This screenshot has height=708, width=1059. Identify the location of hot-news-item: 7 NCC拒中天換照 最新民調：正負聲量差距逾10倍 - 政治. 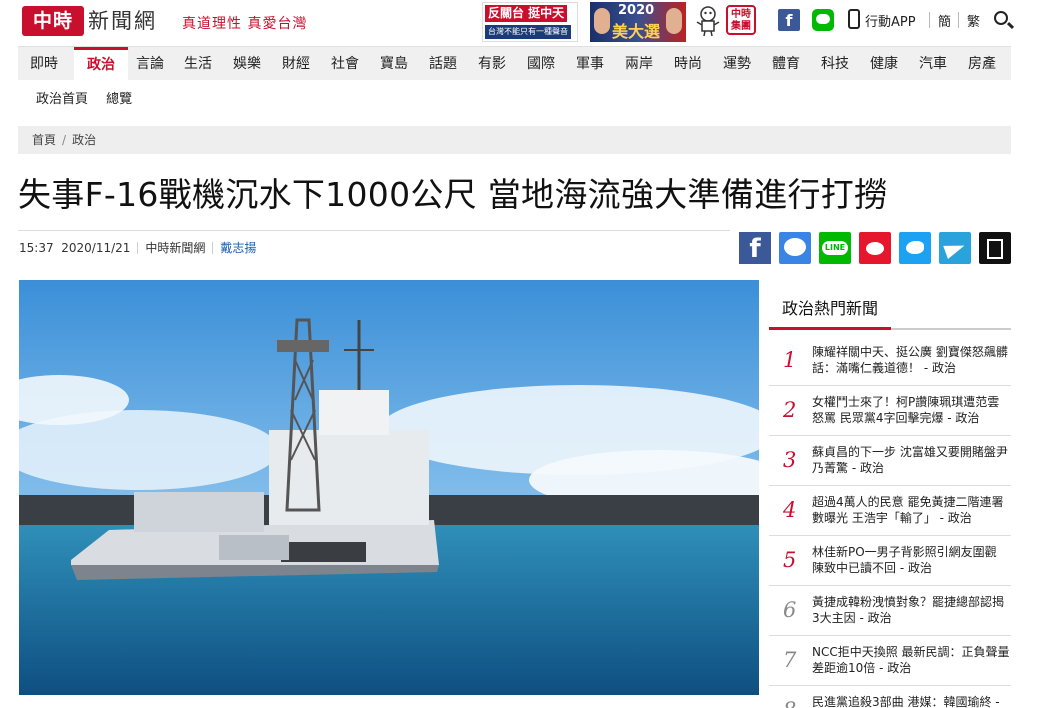
(890, 661).